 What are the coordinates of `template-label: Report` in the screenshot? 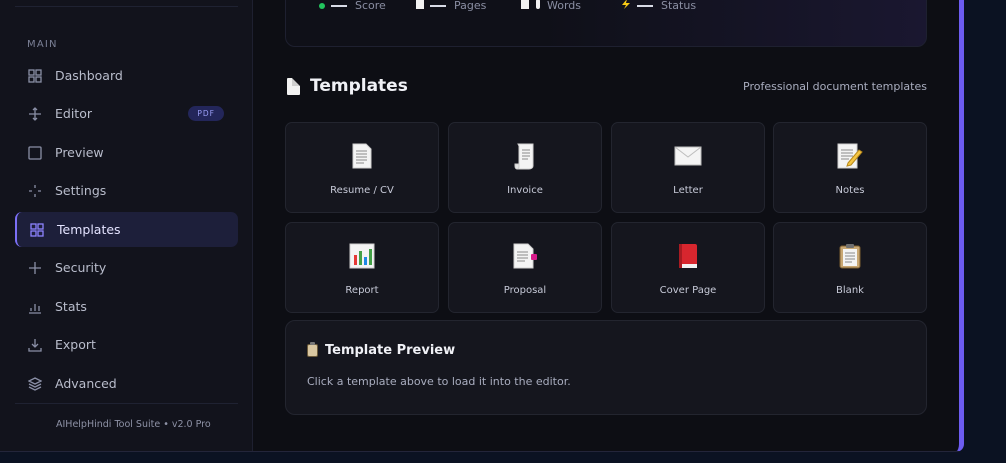 It's located at (362, 290).